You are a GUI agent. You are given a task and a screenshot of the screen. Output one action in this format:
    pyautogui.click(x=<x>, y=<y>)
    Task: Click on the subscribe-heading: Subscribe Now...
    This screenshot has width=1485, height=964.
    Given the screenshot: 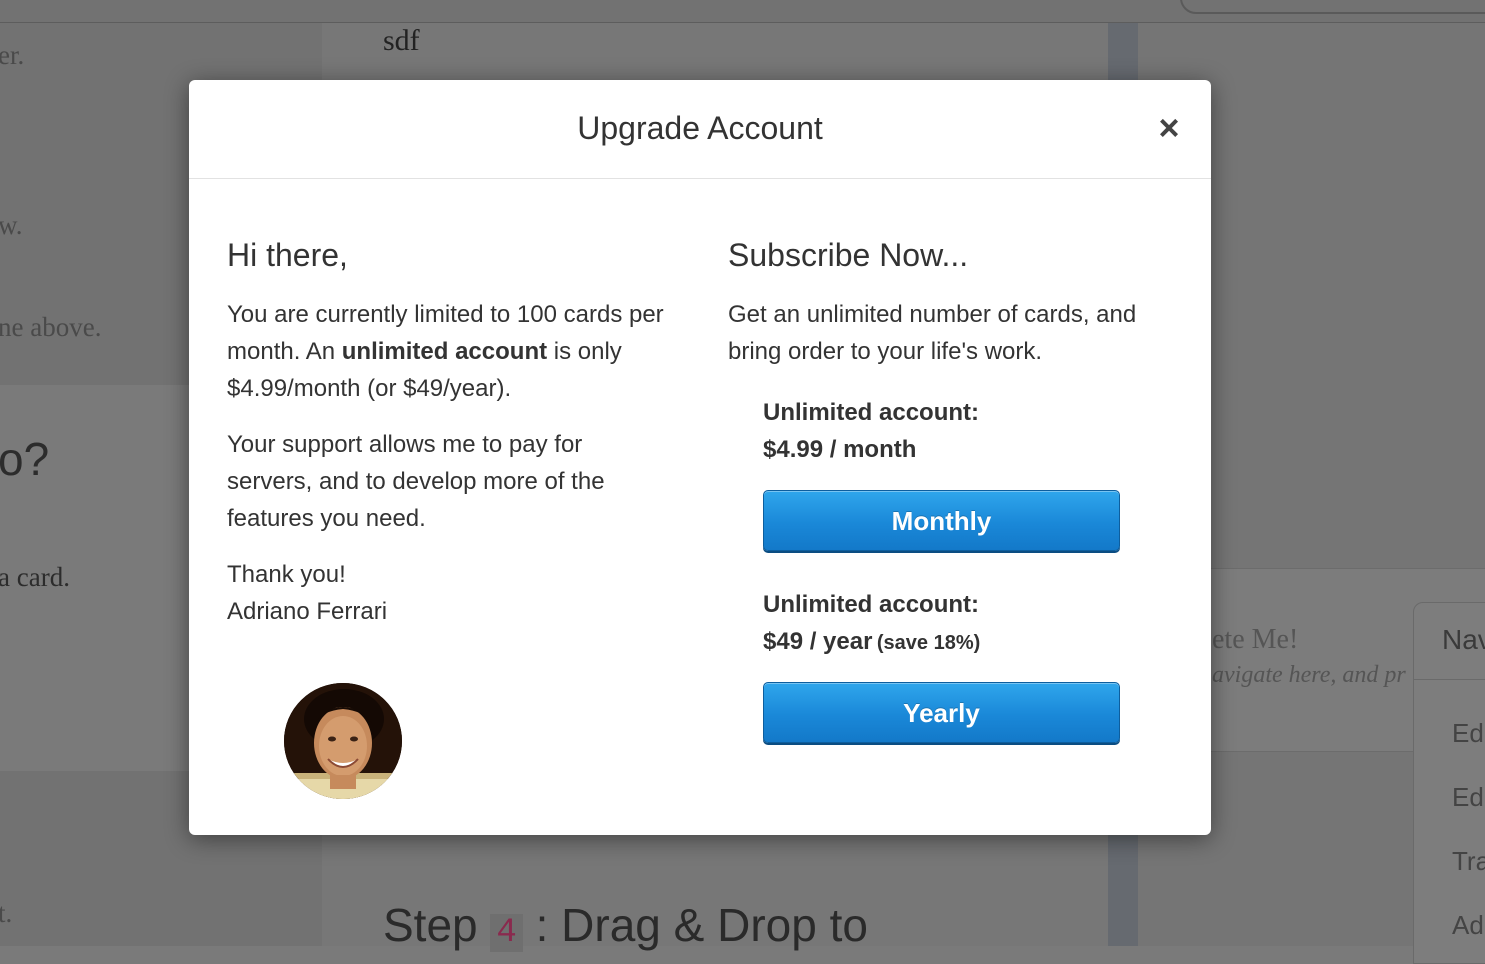 What is the action you would take?
    pyautogui.click(x=848, y=255)
    